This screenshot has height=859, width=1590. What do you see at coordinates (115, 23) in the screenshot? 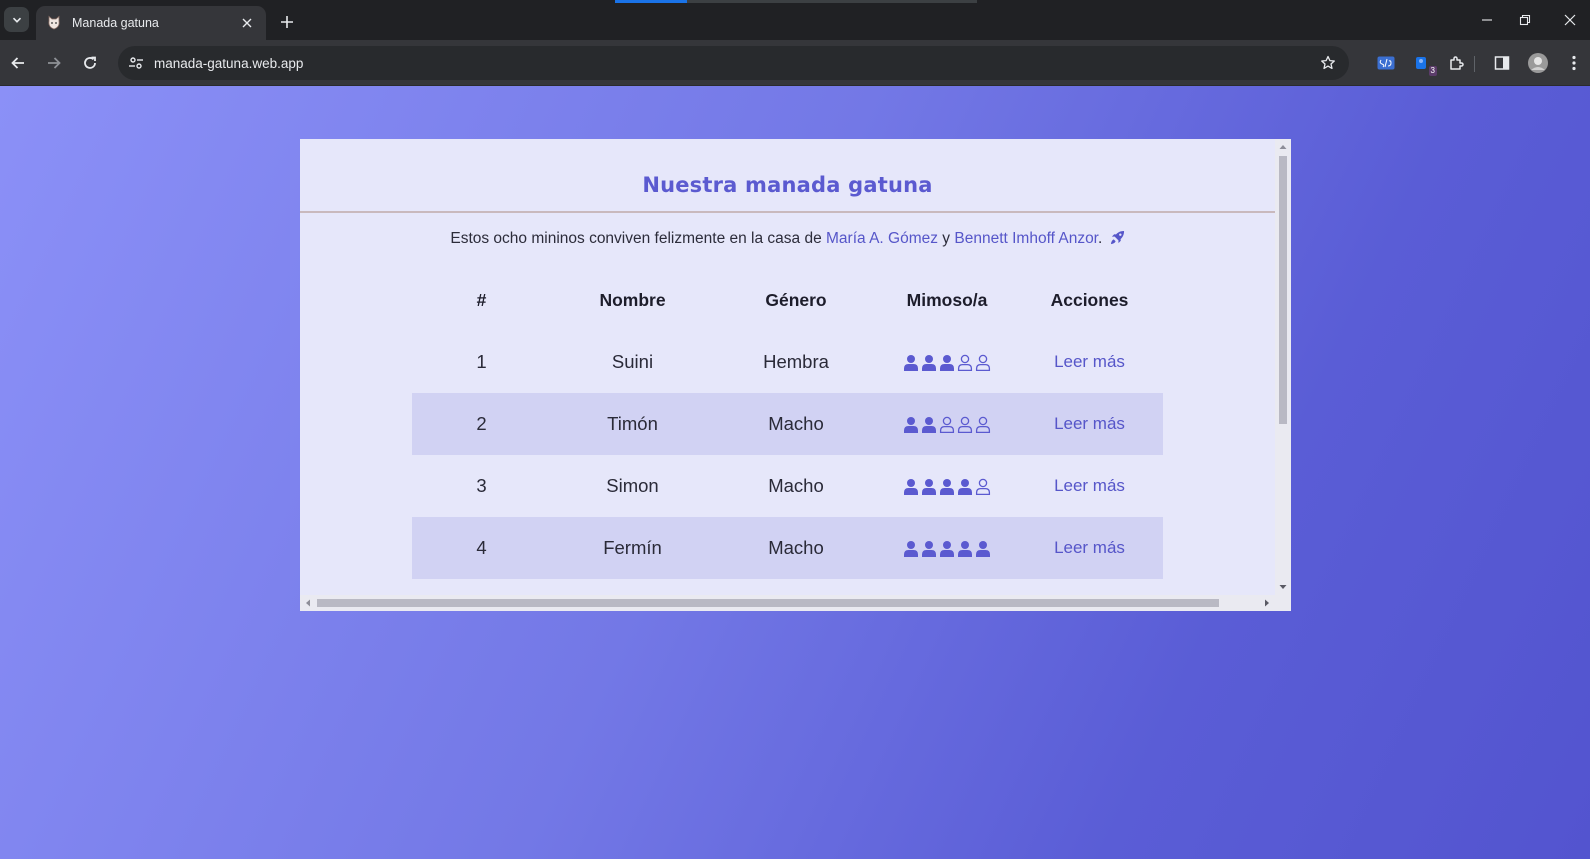
I see `tab-title: Manada gatuna` at bounding box center [115, 23].